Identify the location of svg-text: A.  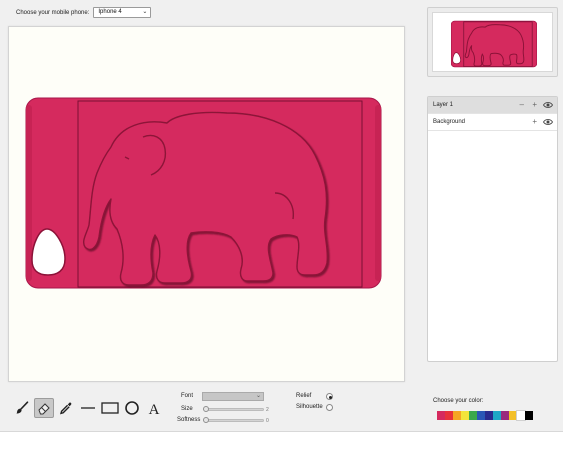
(154, 409).